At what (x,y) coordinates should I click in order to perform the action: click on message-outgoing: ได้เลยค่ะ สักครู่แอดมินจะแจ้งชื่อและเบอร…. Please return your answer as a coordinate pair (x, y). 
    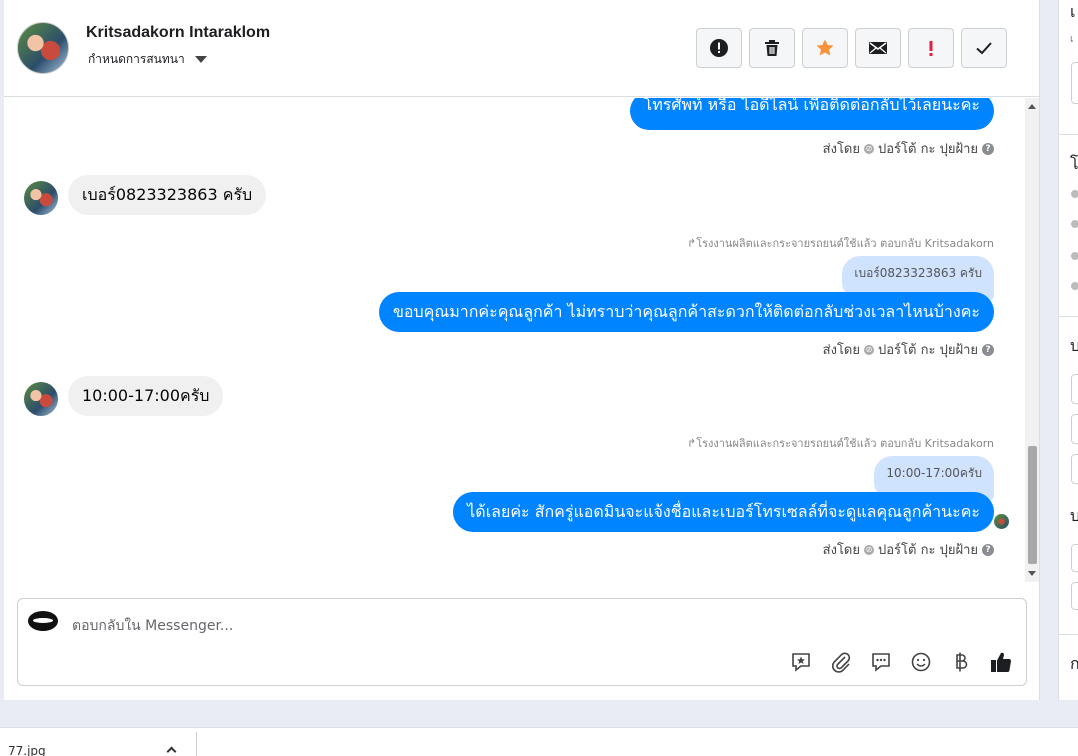
    Looking at the image, I should click on (723, 512).